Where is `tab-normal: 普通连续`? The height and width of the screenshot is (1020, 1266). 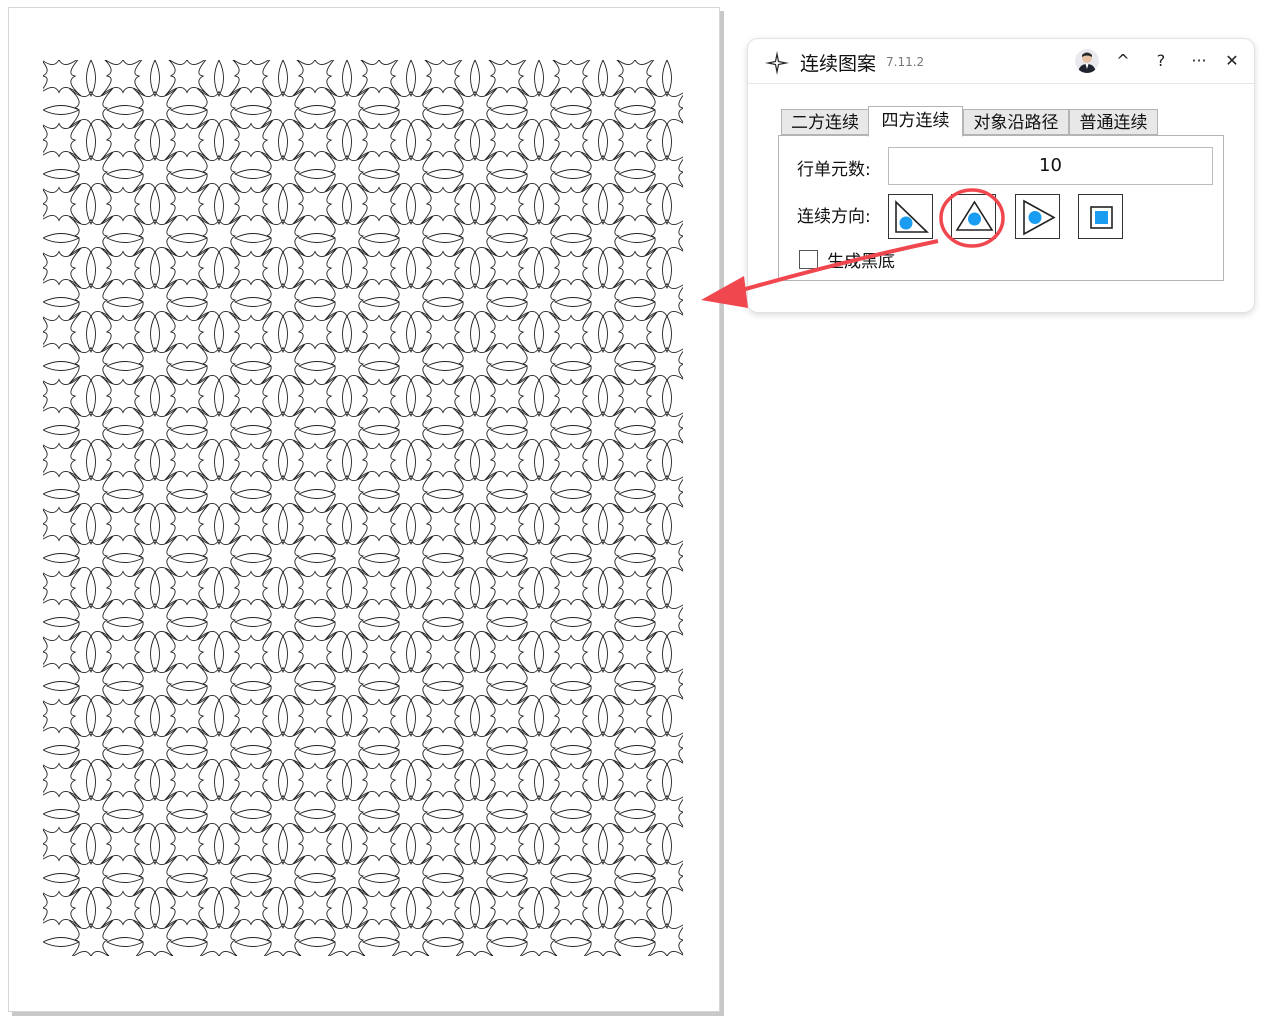
tab-normal: 普通连续 is located at coordinates (1113, 122).